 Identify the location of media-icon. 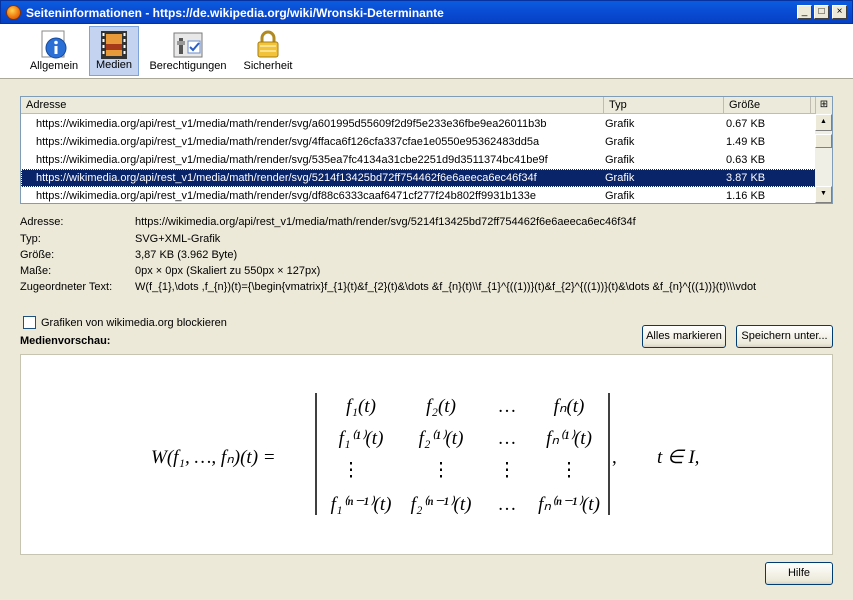
(114, 45).